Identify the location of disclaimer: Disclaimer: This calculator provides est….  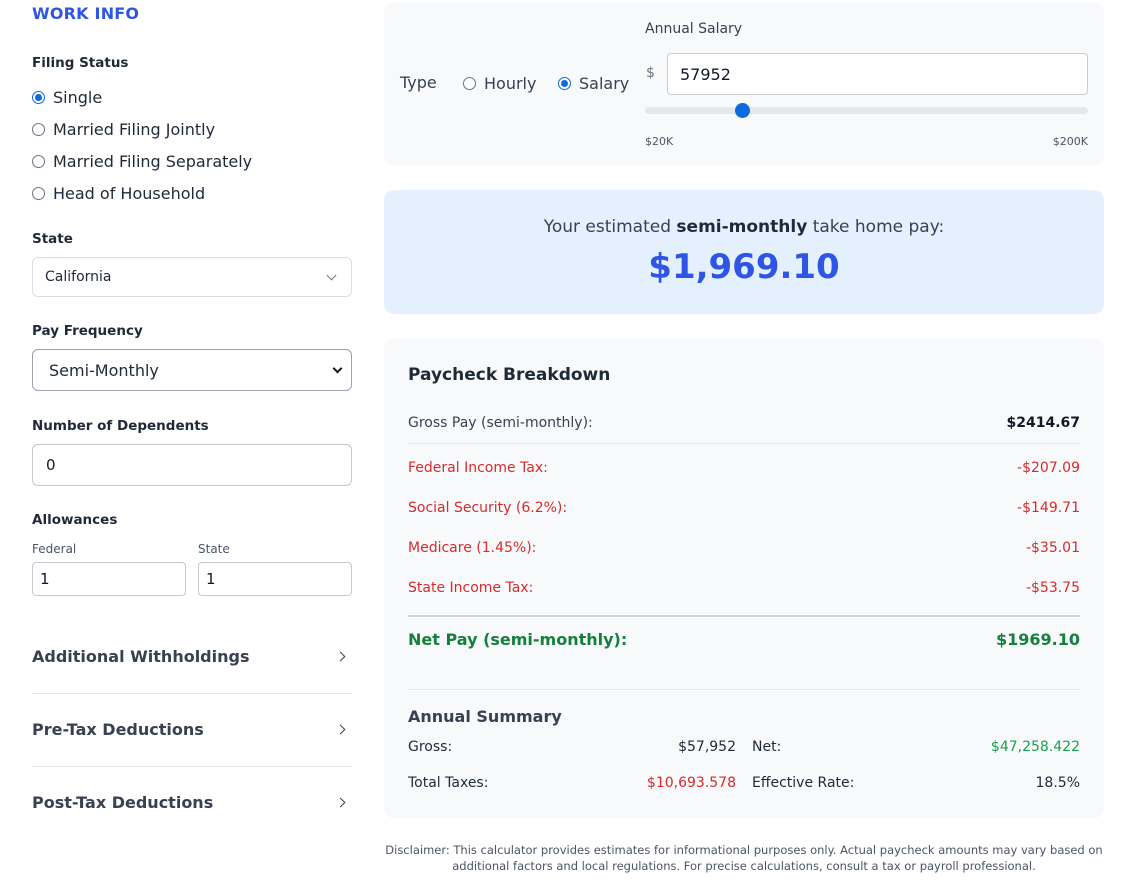
(744, 858).